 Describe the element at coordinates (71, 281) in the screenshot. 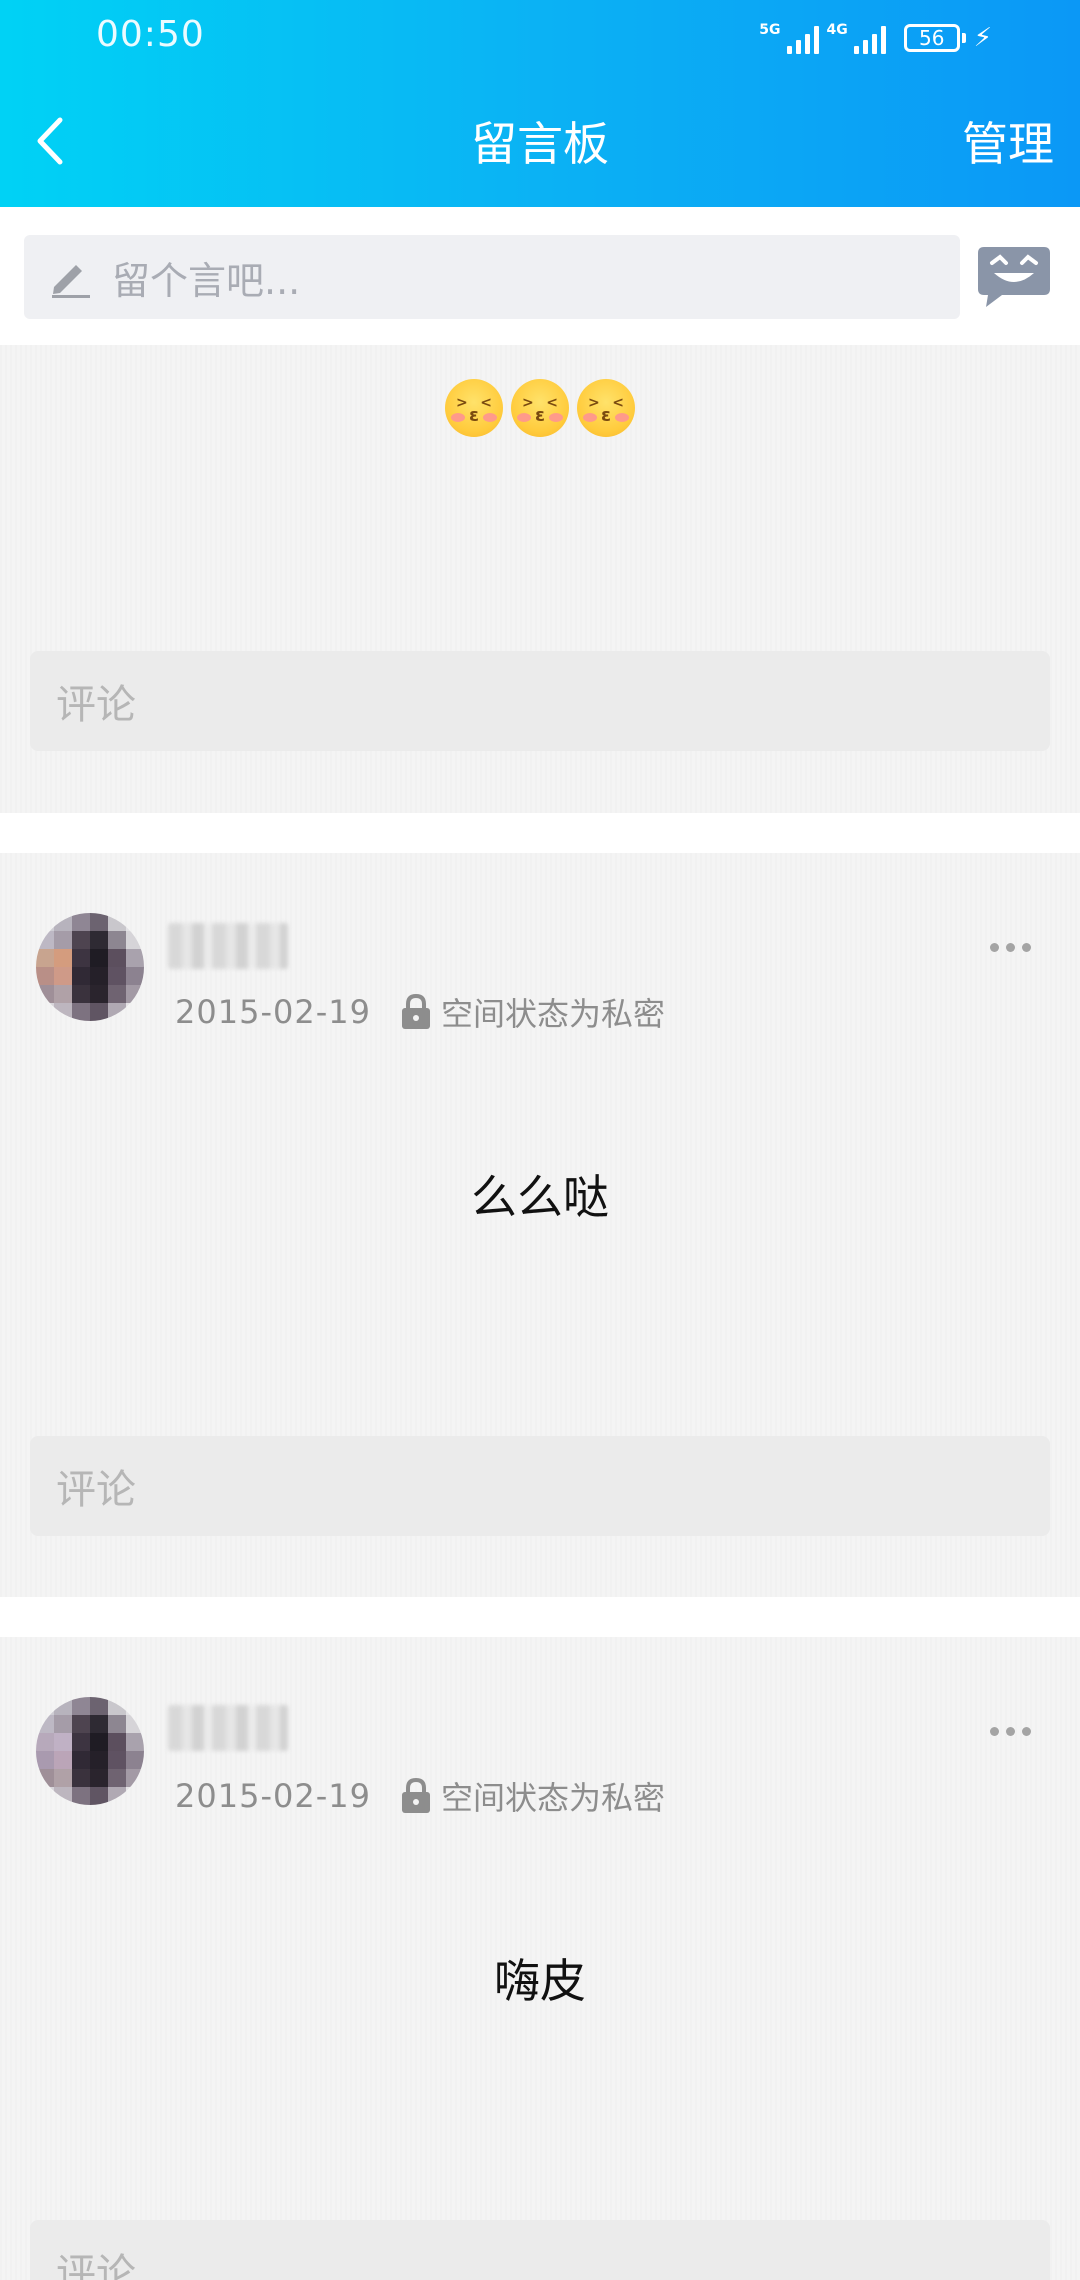

I see `pencil-icon` at that location.